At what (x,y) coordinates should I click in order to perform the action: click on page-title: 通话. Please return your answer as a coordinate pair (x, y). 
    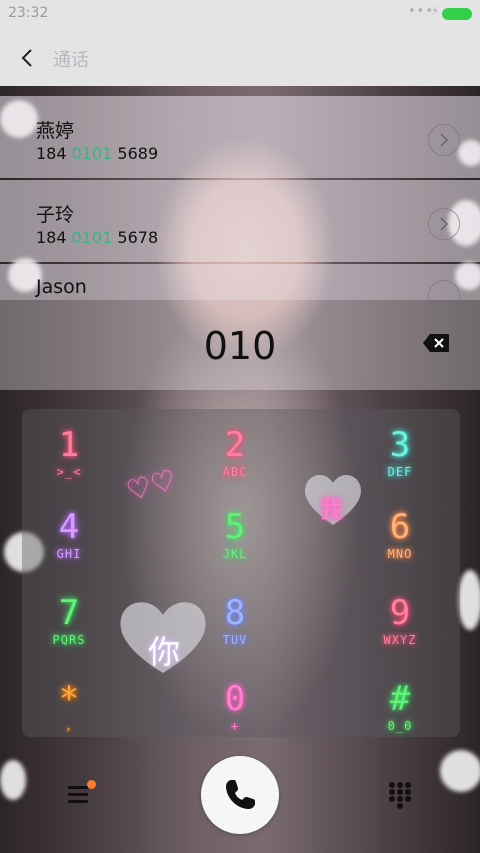
    Looking at the image, I should click on (71, 60).